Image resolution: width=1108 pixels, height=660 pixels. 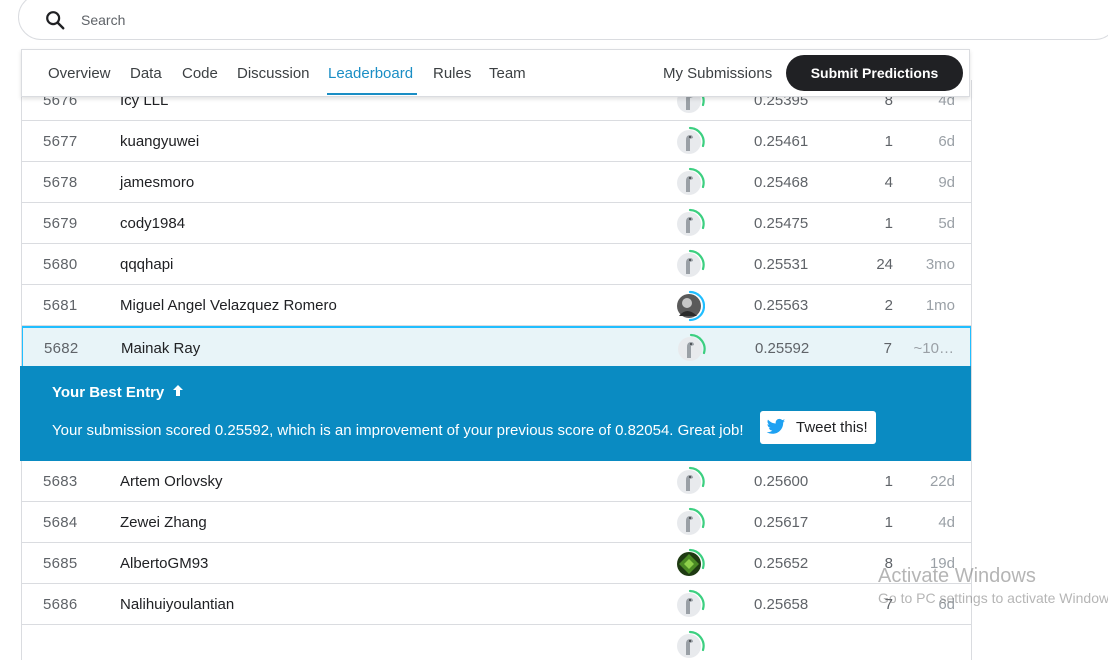 I want to click on last-submission-cell: 4d, so click(x=946, y=522).